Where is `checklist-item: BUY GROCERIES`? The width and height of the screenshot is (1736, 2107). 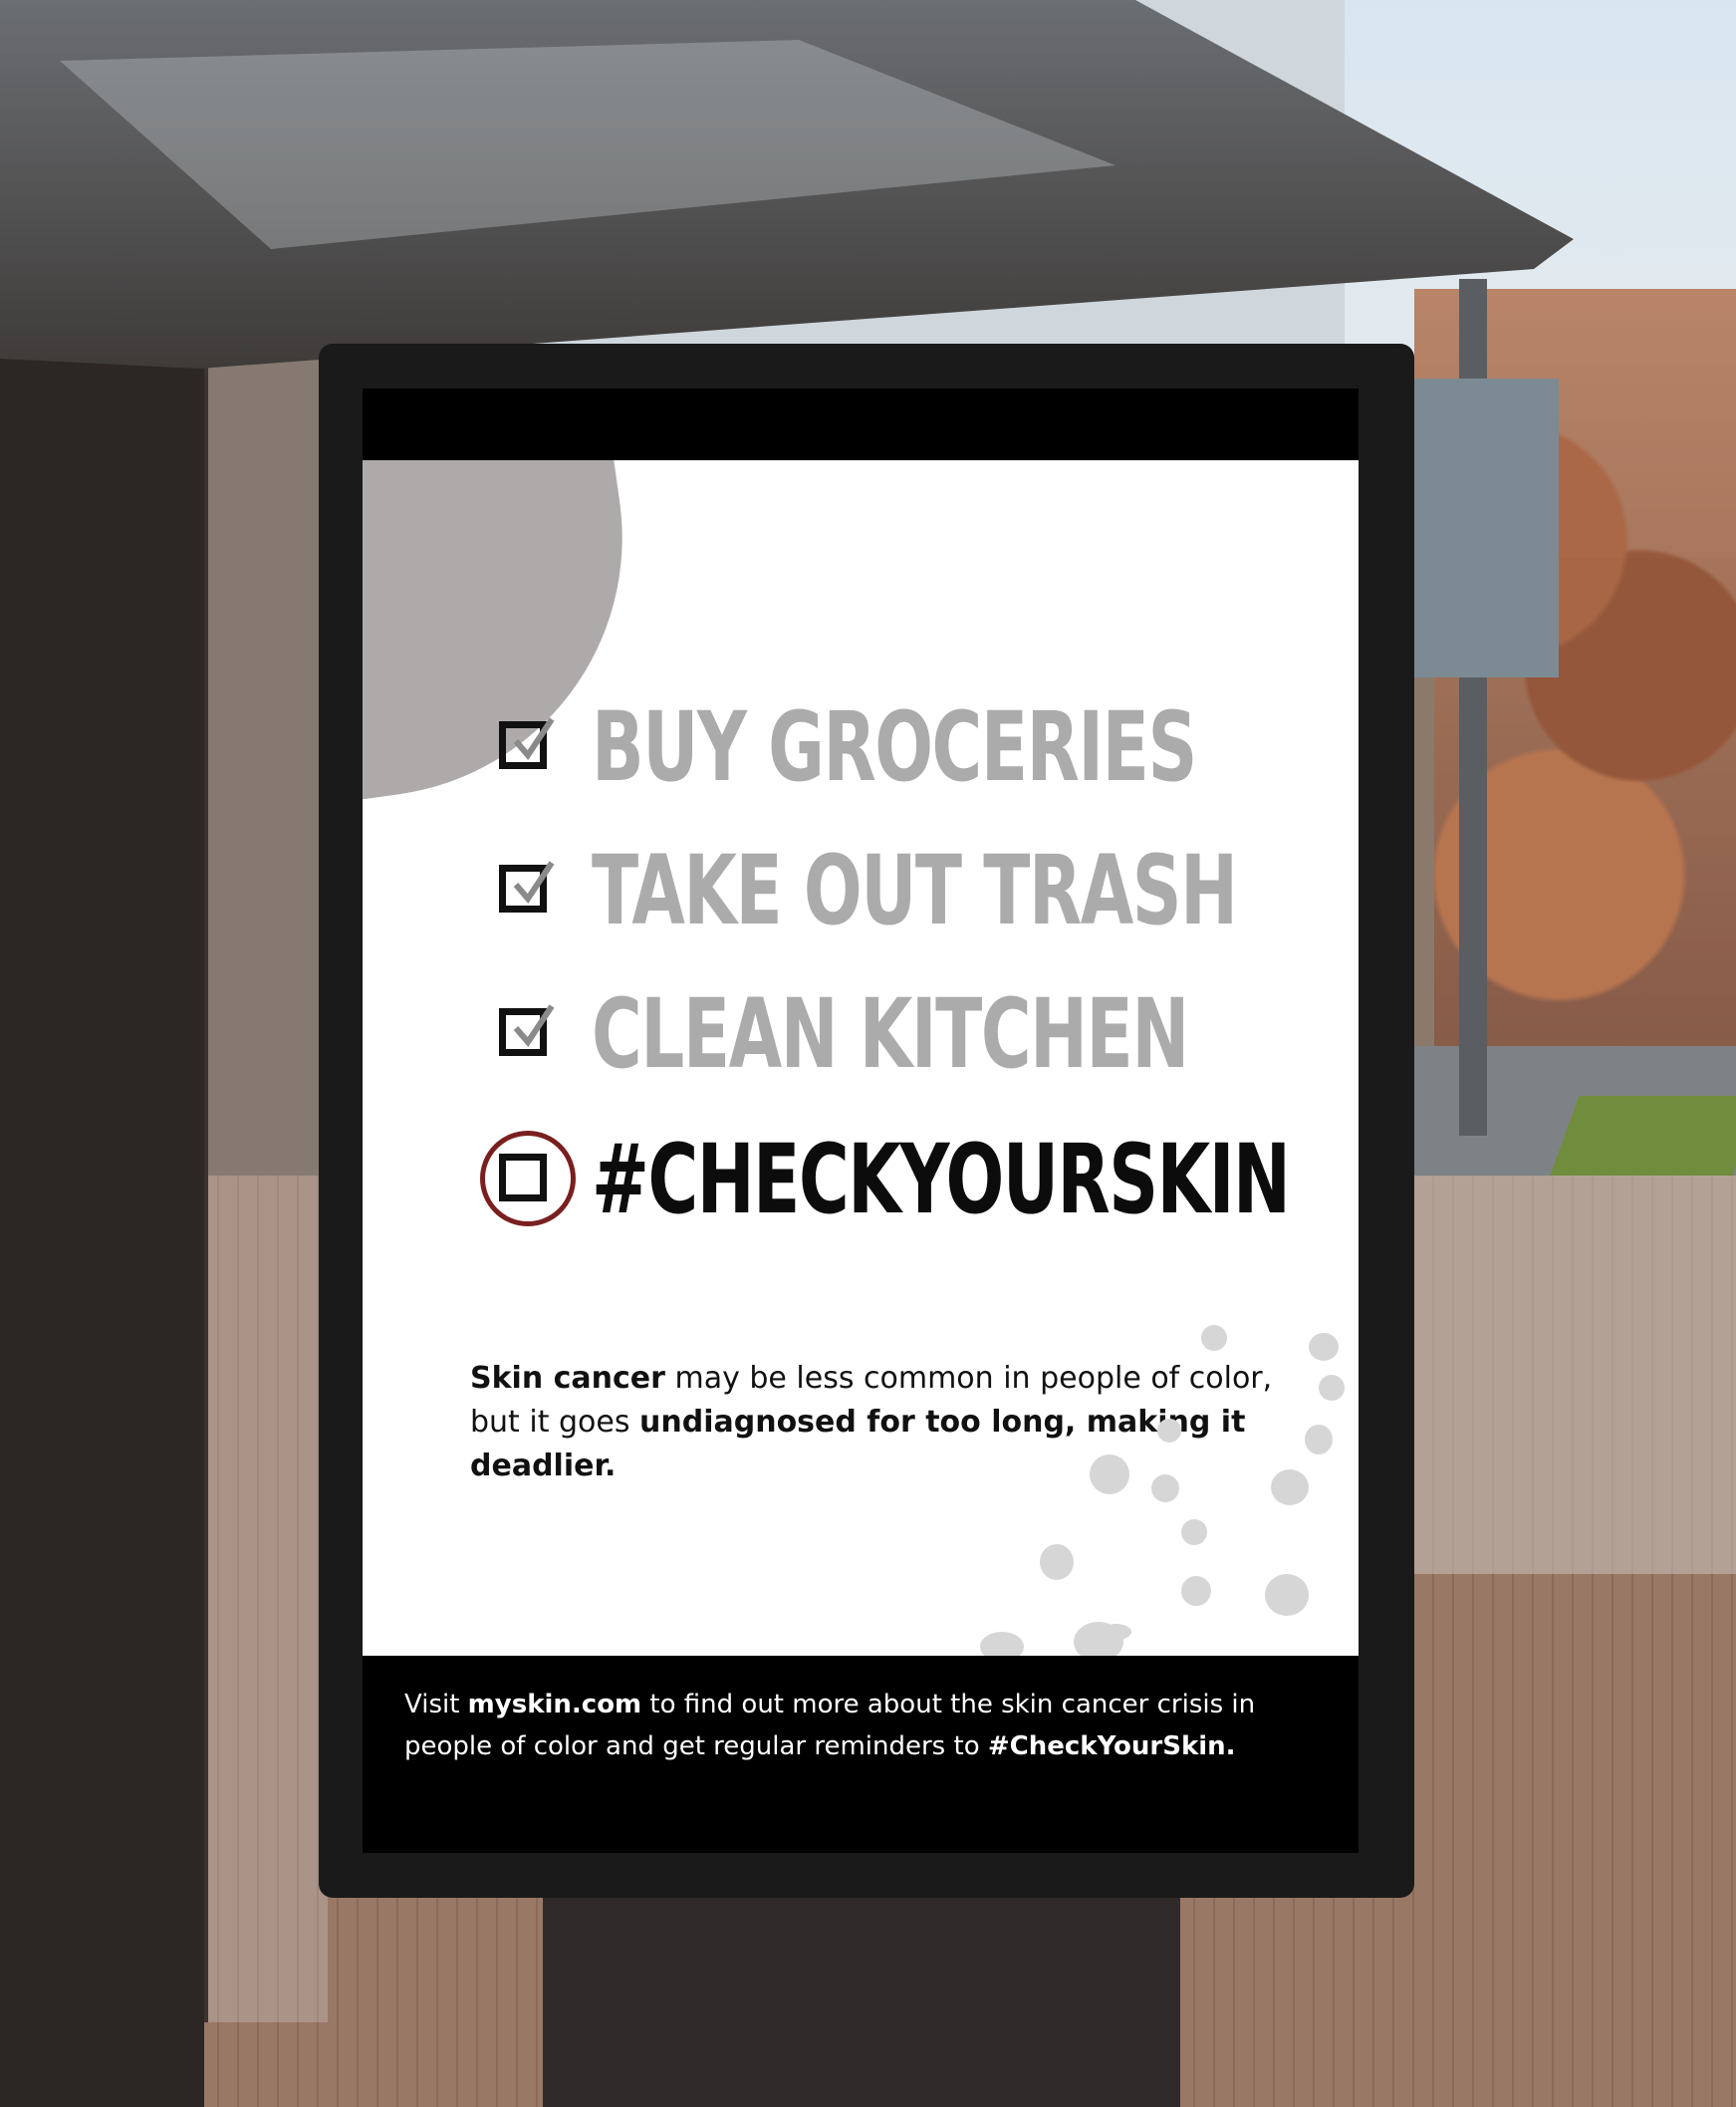 checklist-item: BUY GROCERIES is located at coordinates (861, 747).